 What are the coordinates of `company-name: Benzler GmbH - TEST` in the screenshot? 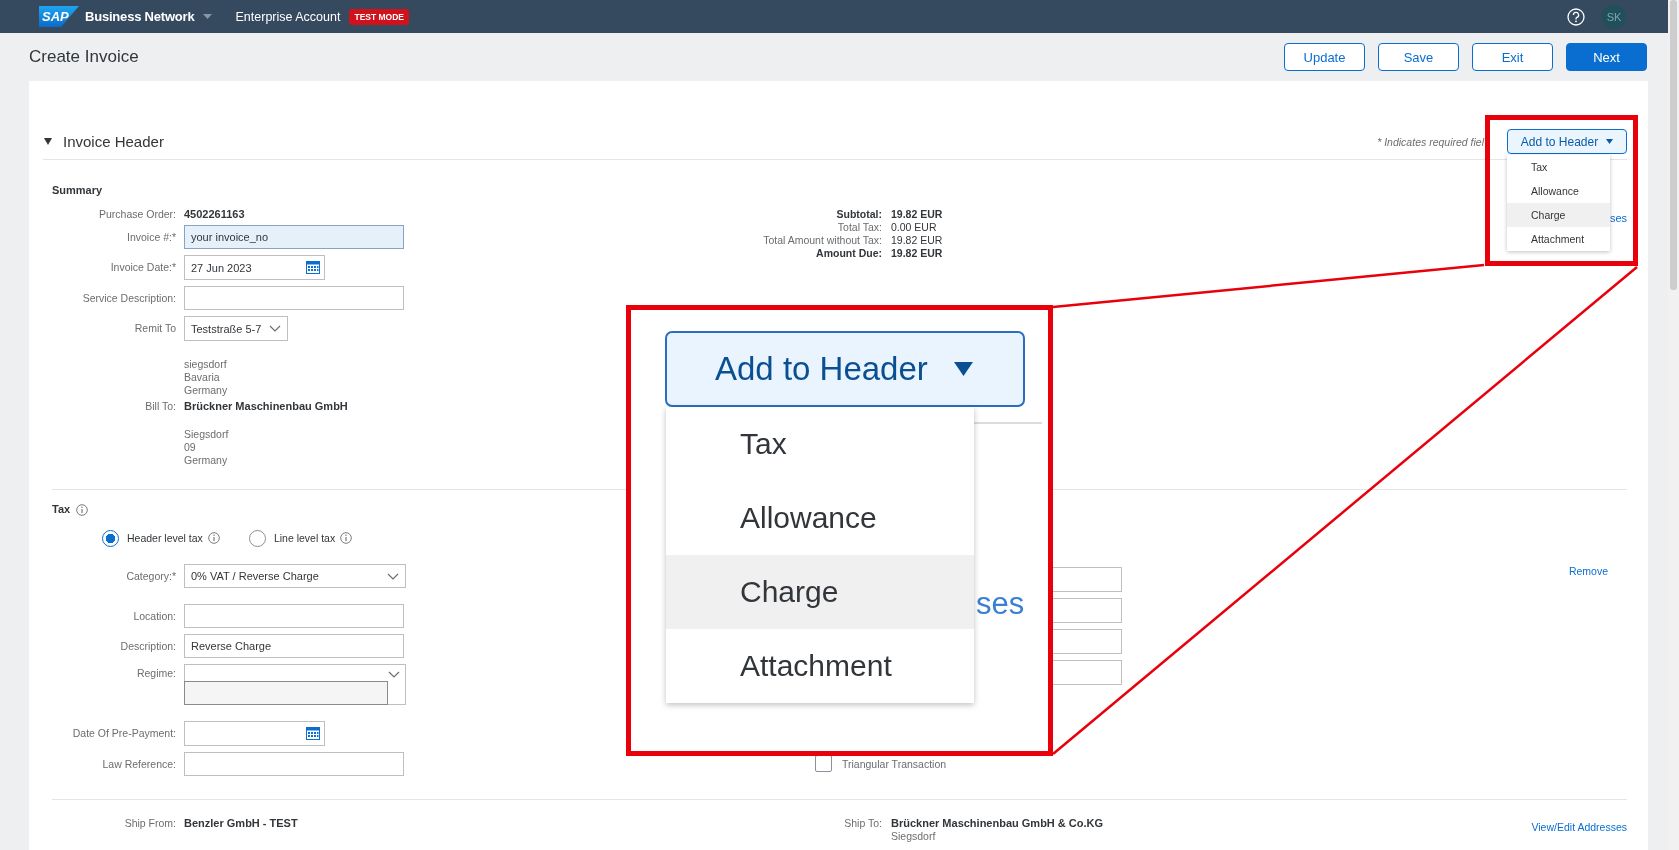 It's located at (241, 823).